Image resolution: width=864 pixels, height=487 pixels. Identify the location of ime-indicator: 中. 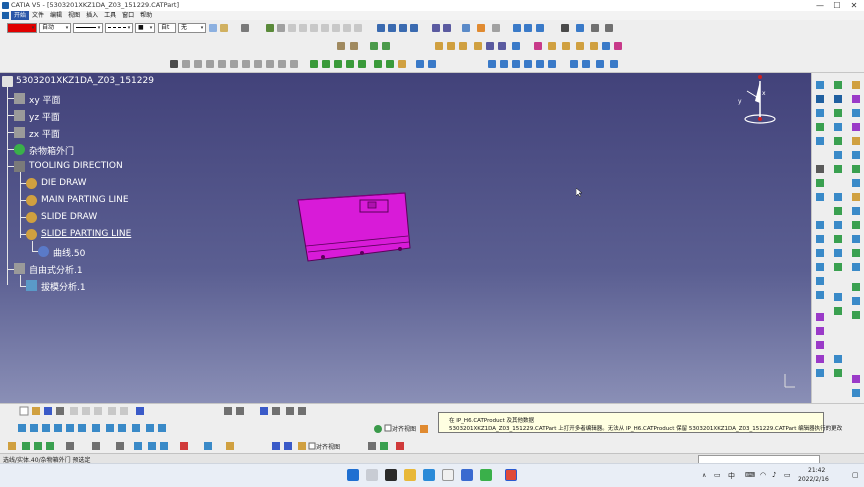
(731, 476).